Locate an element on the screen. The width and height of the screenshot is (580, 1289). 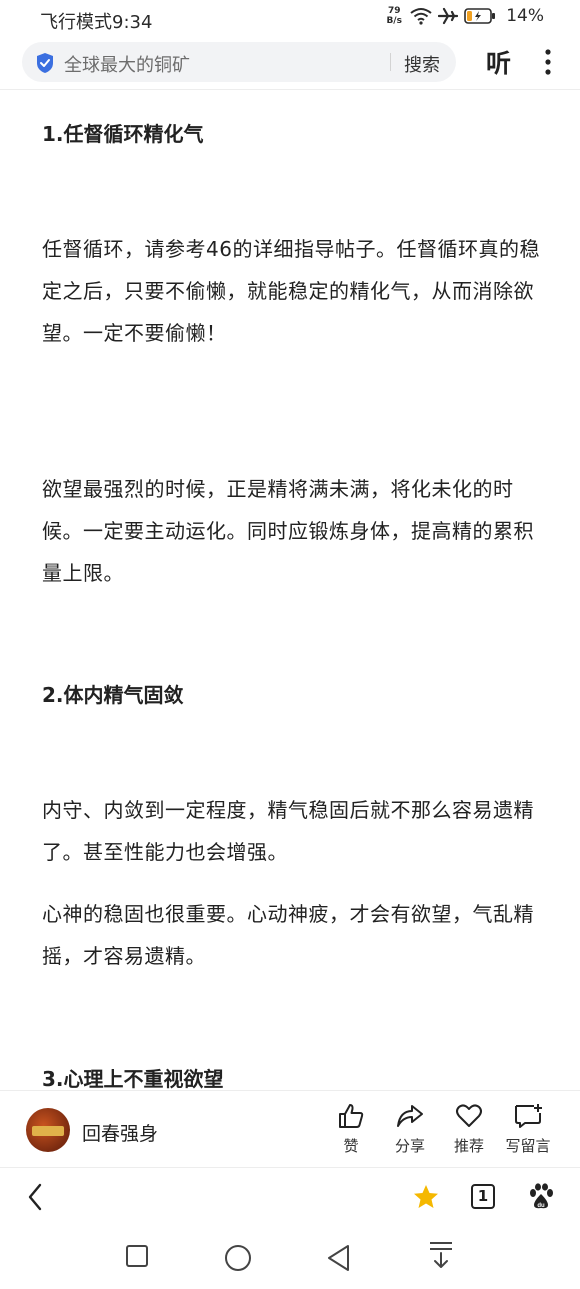
share-label: 分享 is located at coordinates (409, 1146).